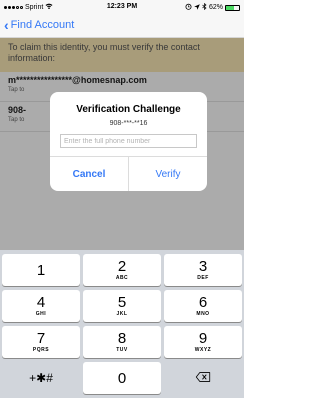 This screenshot has height=398, width=320. I want to click on symbols-key-label: +✱#, so click(41, 378).